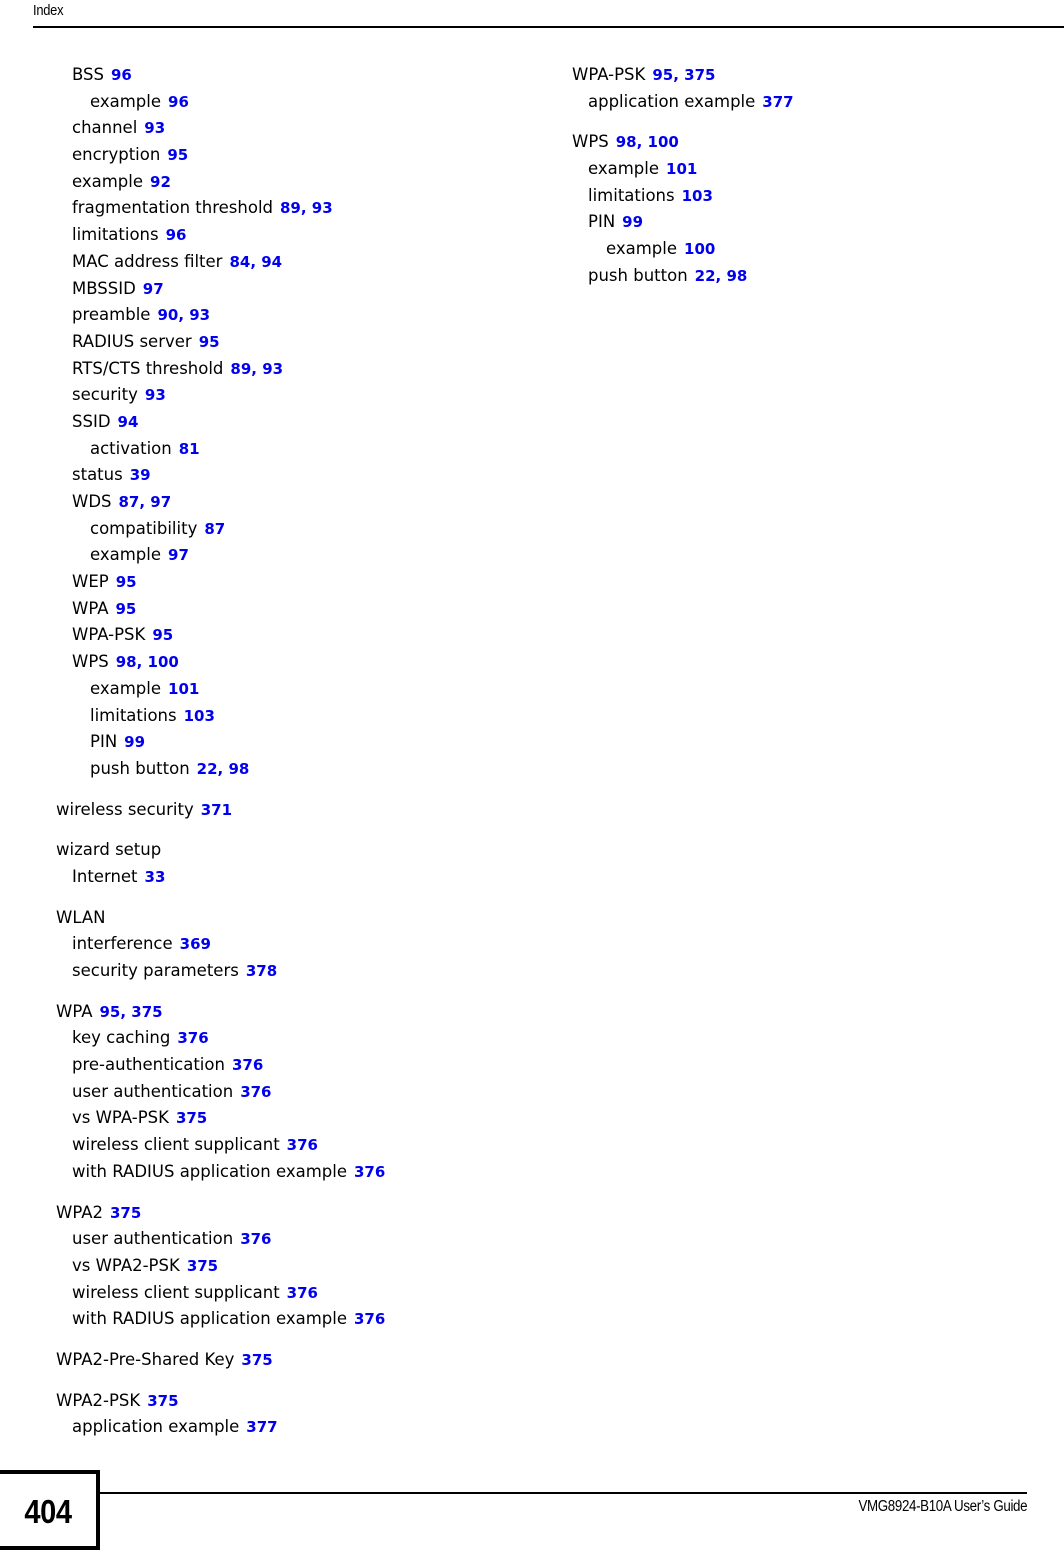 The width and height of the screenshot is (1064, 1554). What do you see at coordinates (299, 182) in the screenshot?
I see `index-entry: example 92` at bounding box center [299, 182].